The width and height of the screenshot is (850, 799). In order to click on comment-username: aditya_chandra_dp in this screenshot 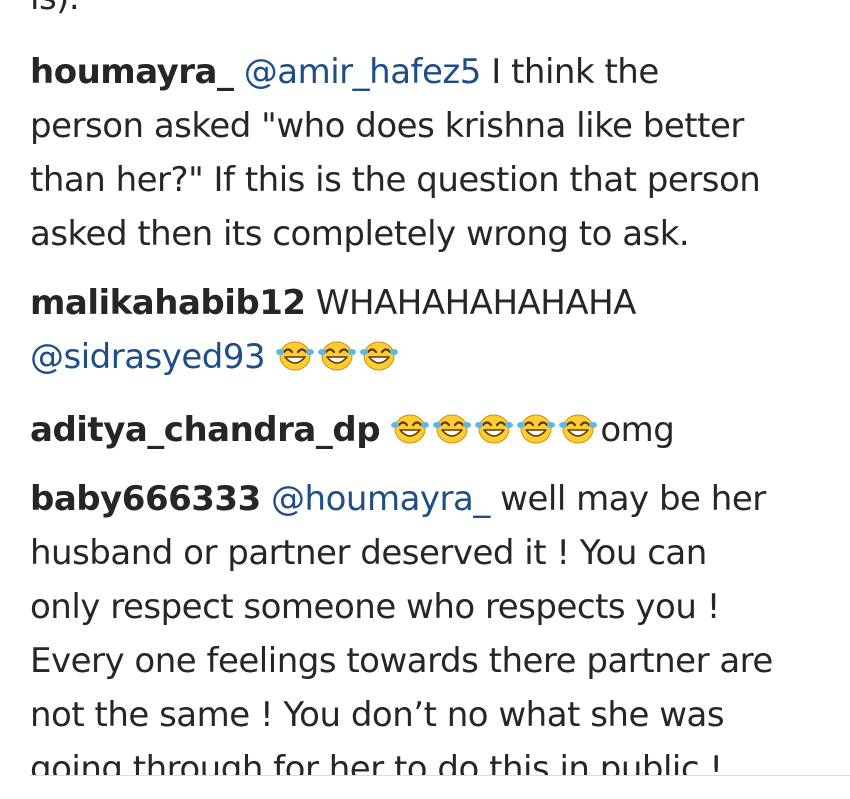, I will do `click(205, 430)`.